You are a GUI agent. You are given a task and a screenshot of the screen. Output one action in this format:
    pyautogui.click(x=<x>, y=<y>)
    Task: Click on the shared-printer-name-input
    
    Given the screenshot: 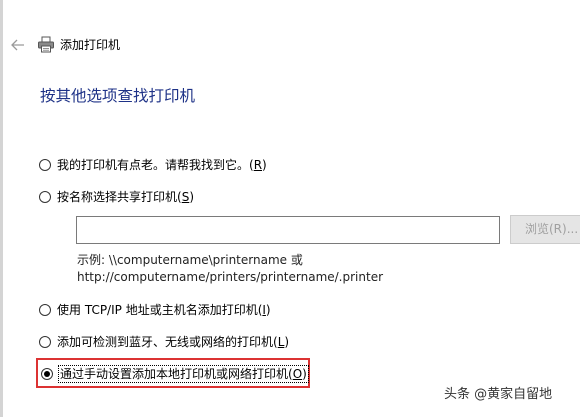 What is the action you would take?
    pyautogui.click(x=288, y=230)
    